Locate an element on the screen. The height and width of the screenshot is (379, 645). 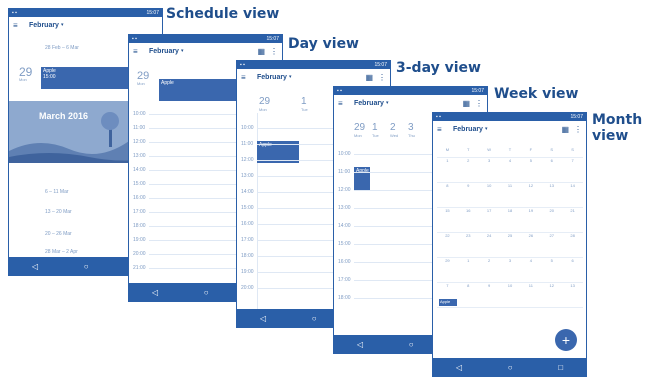
hour-label: 12:00 is located at coordinates (247, 160).